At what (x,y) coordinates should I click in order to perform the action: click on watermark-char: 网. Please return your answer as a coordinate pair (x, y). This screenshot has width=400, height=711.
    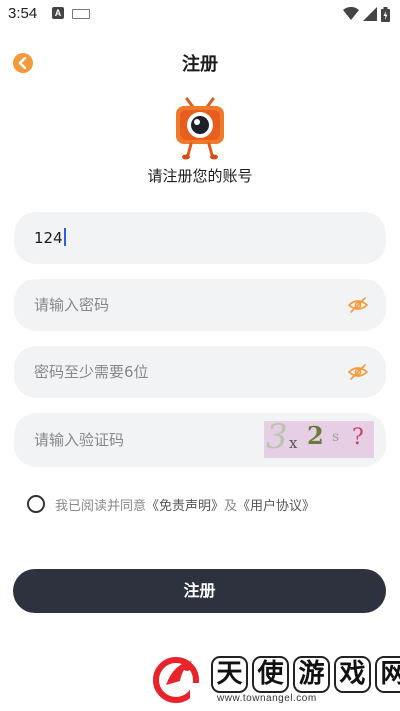
    Looking at the image, I should click on (387, 674).